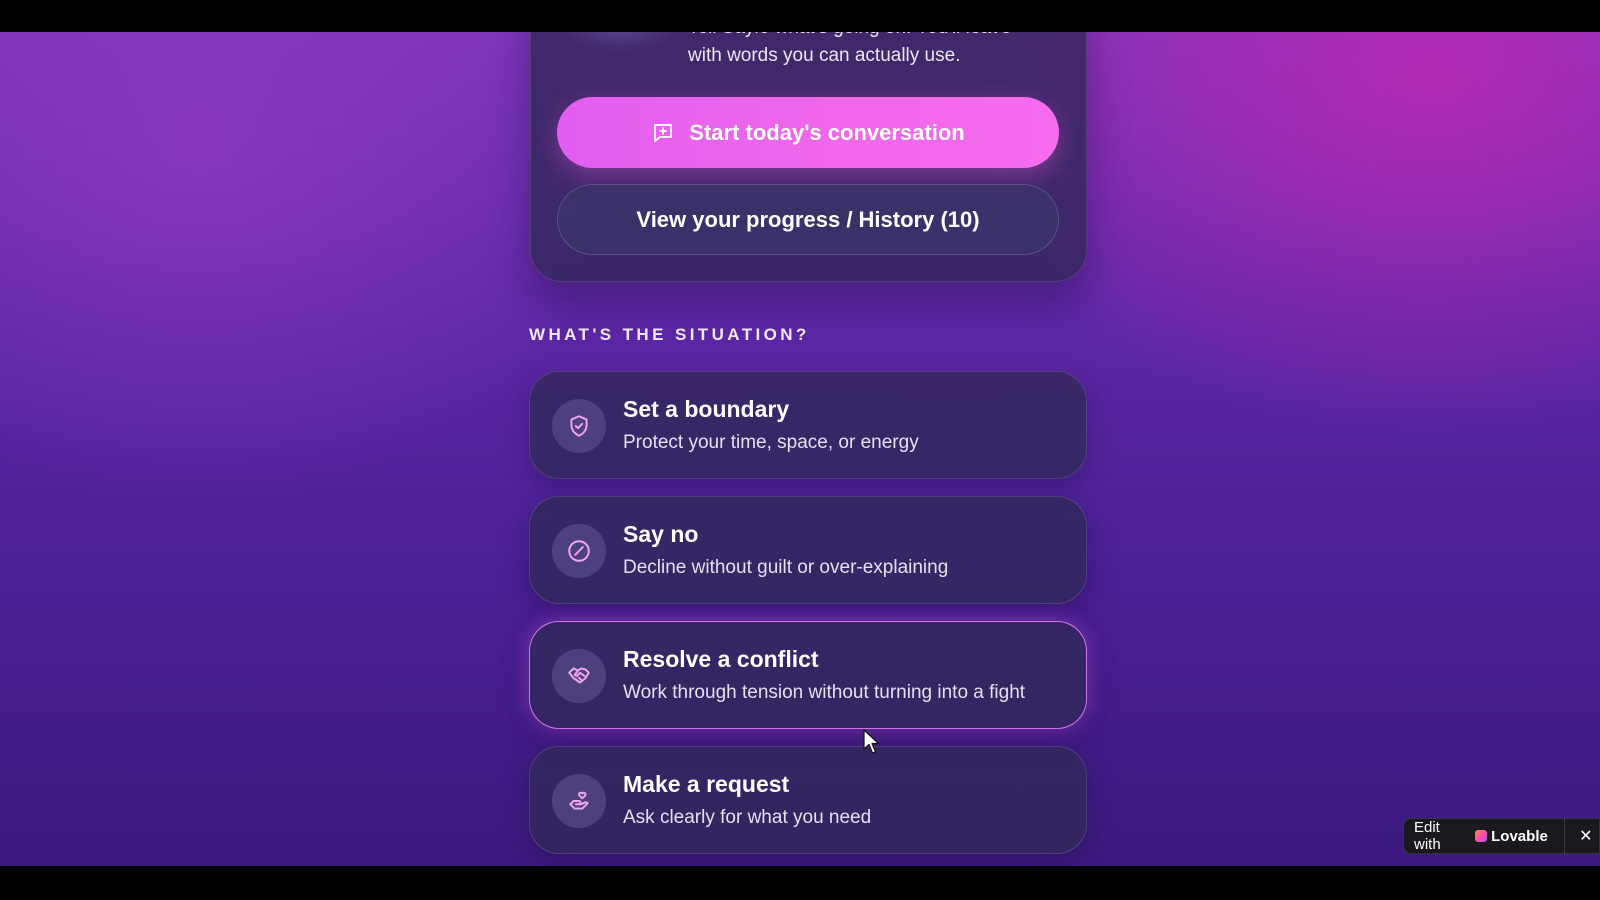 The image size is (1600, 900). I want to click on shield-check-icon, so click(579, 426).